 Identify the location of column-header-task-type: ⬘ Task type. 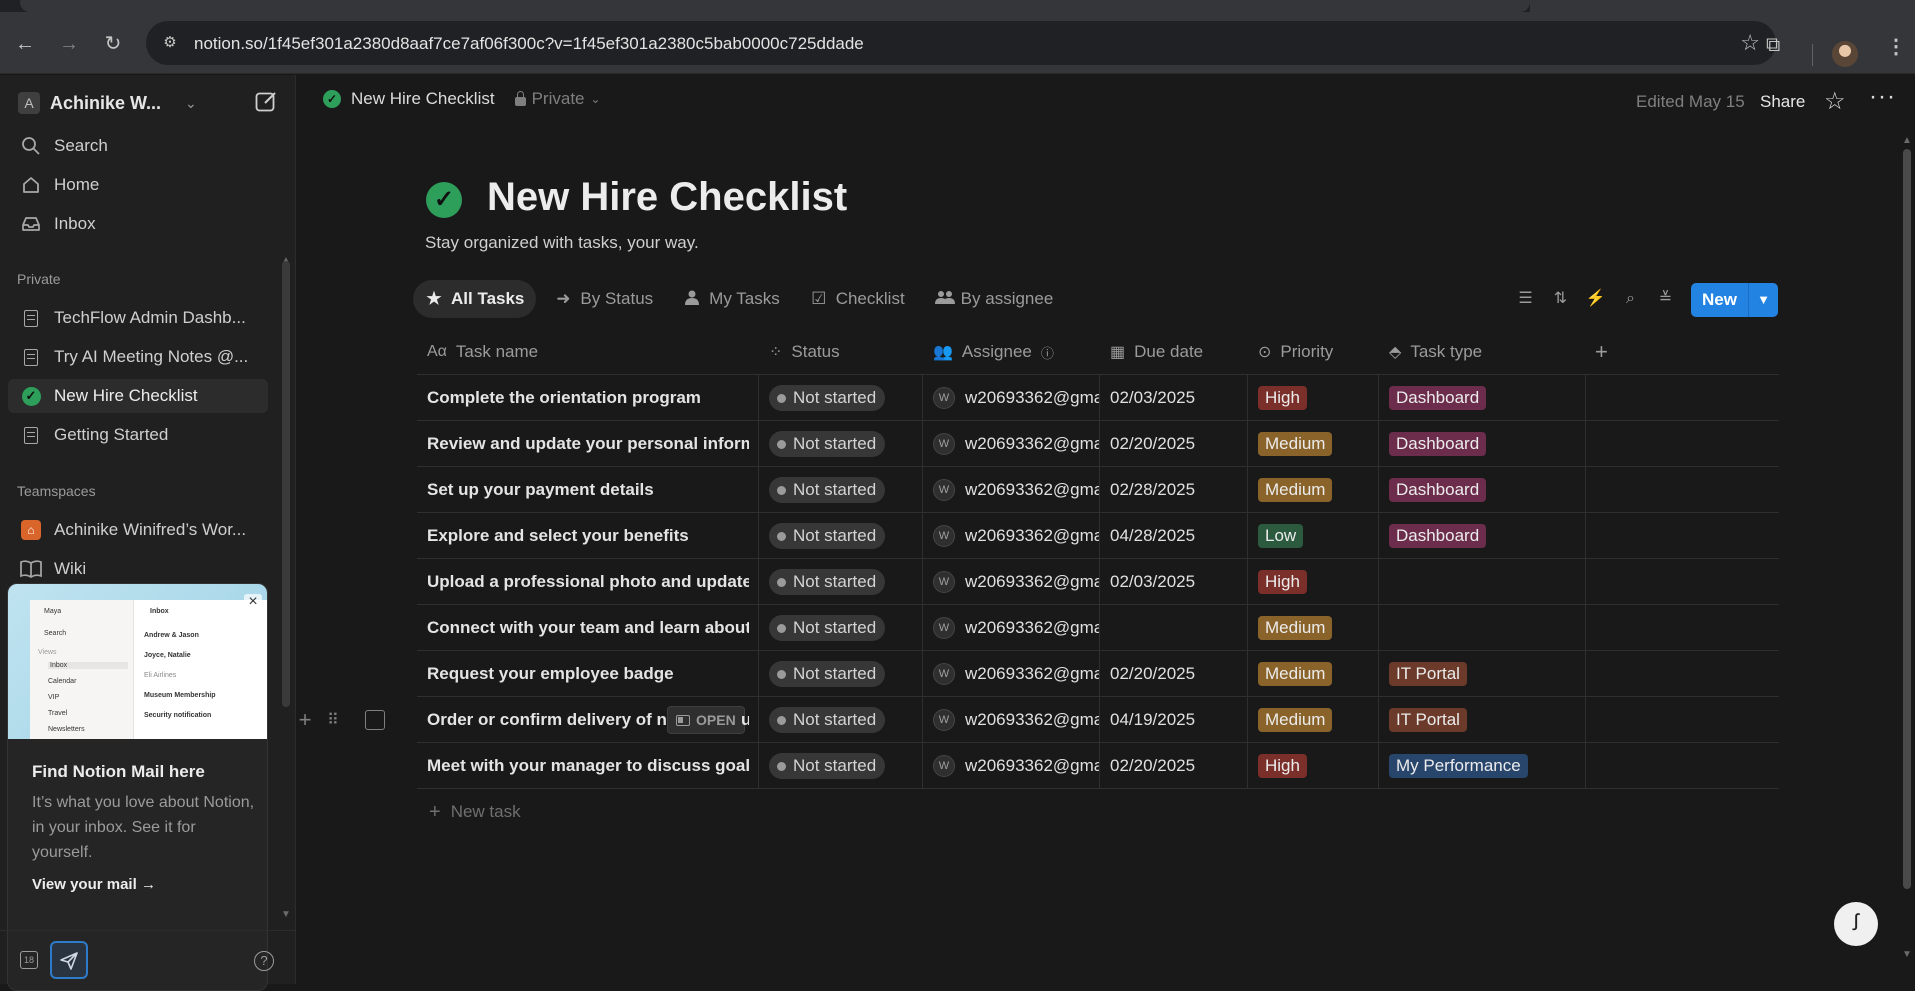
(1430, 352).